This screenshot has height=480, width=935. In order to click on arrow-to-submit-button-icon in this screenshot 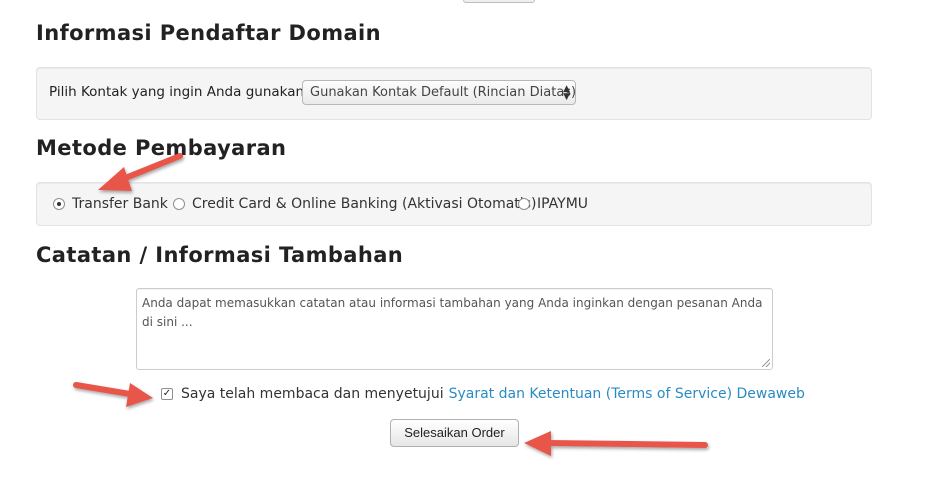, I will do `click(616, 443)`.